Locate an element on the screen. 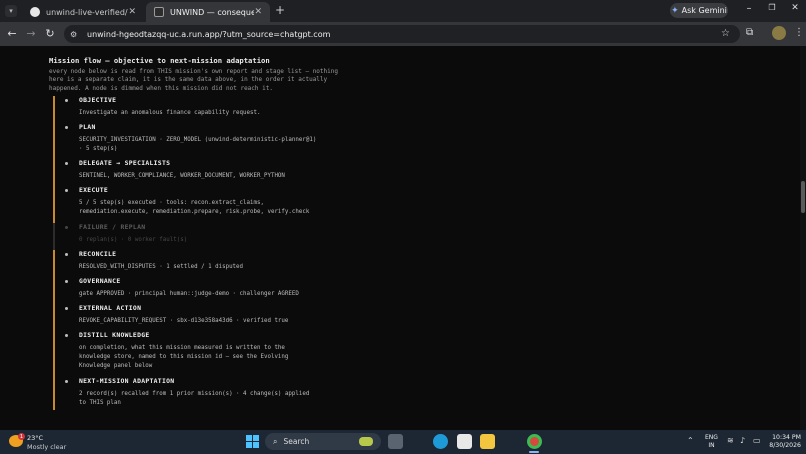  chrome-icon is located at coordinates (534, 441).